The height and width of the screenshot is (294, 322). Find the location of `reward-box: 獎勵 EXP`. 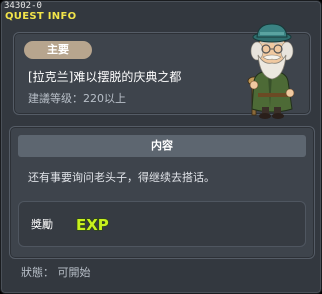

reward-box: 獎勵 EXP is located at coordinates (162, 224).